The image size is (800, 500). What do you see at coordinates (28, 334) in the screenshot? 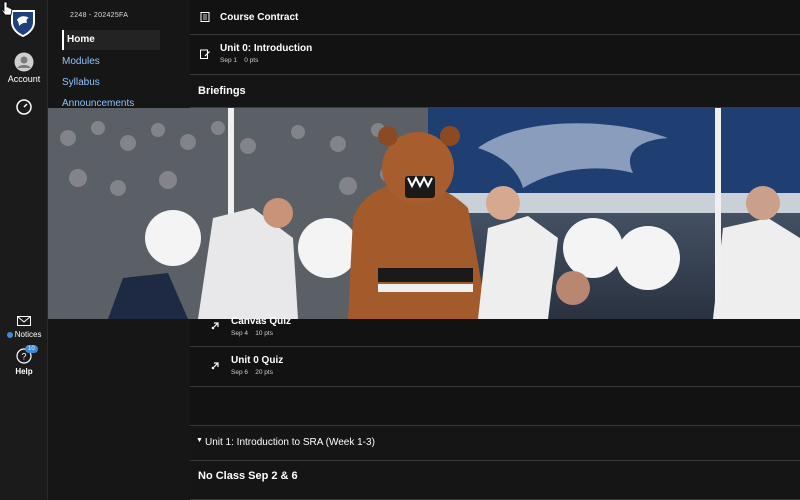
I see `notices-label: Notices` at bounding box center [28, 334].